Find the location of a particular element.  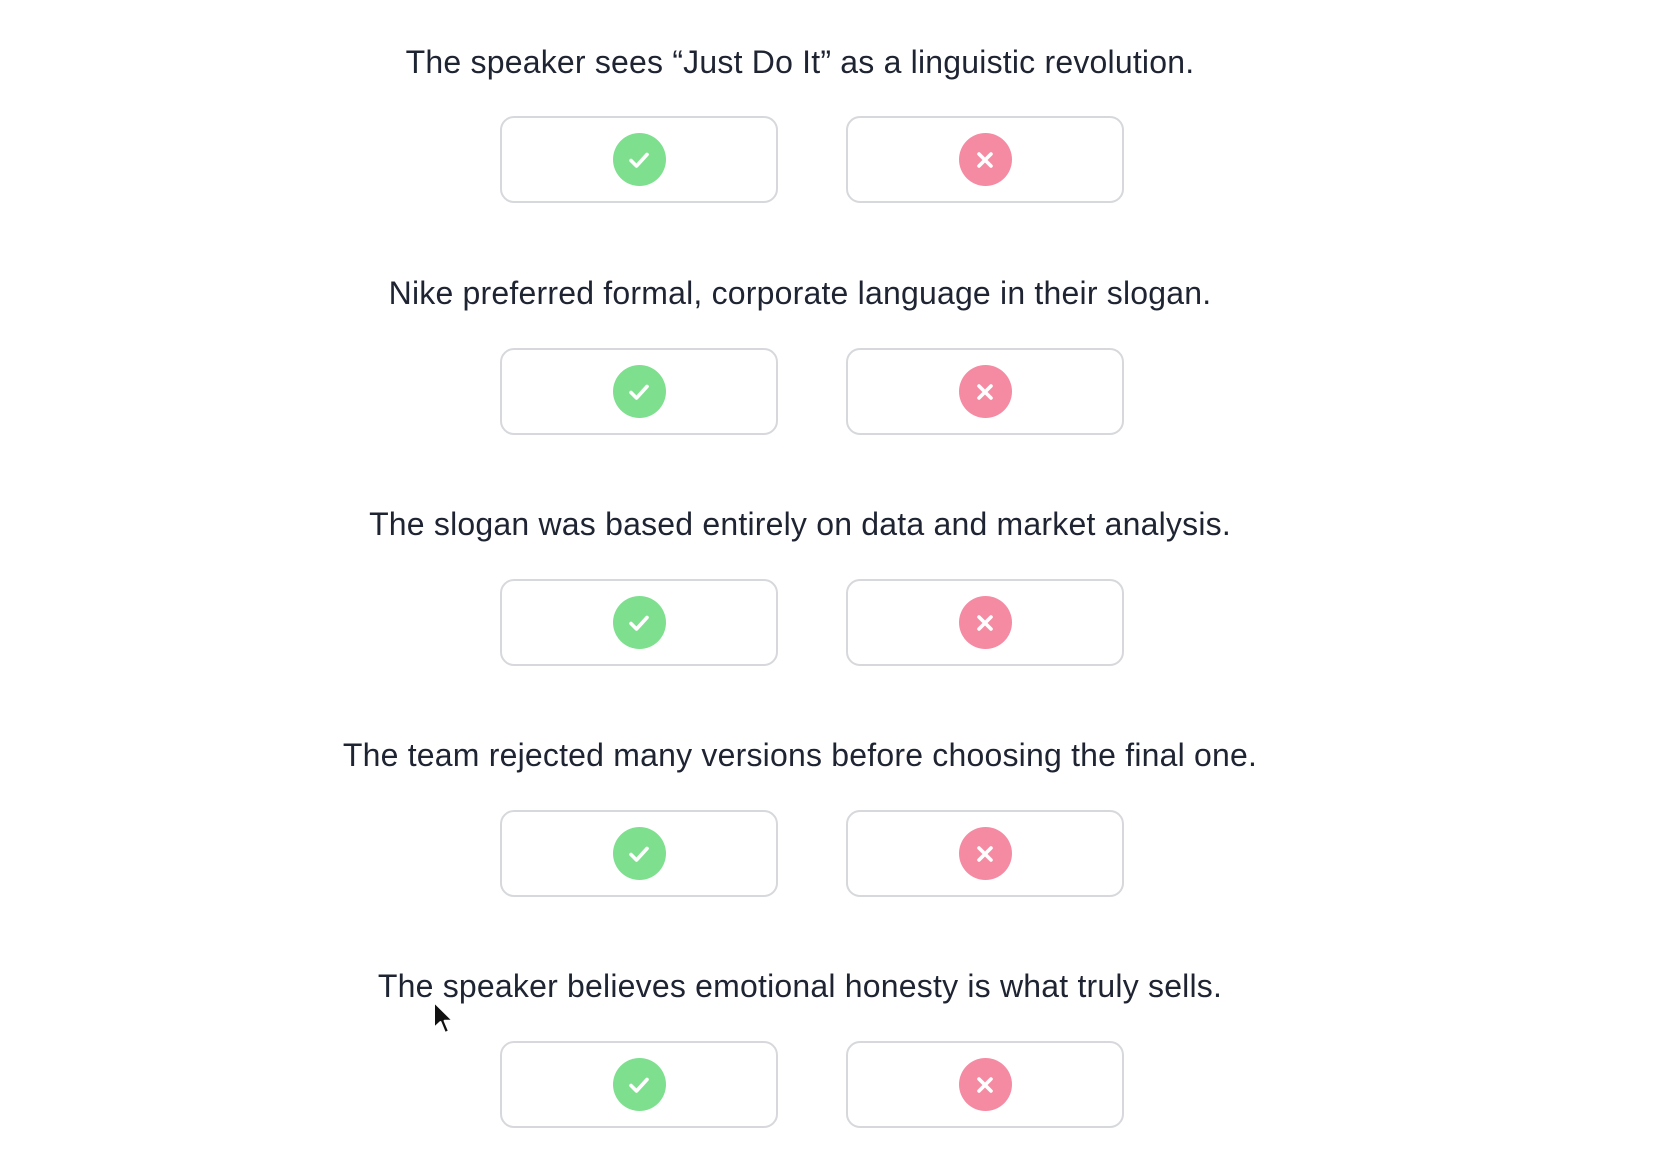

mouse-cursor-icon is located at coordinates (443, 1017).